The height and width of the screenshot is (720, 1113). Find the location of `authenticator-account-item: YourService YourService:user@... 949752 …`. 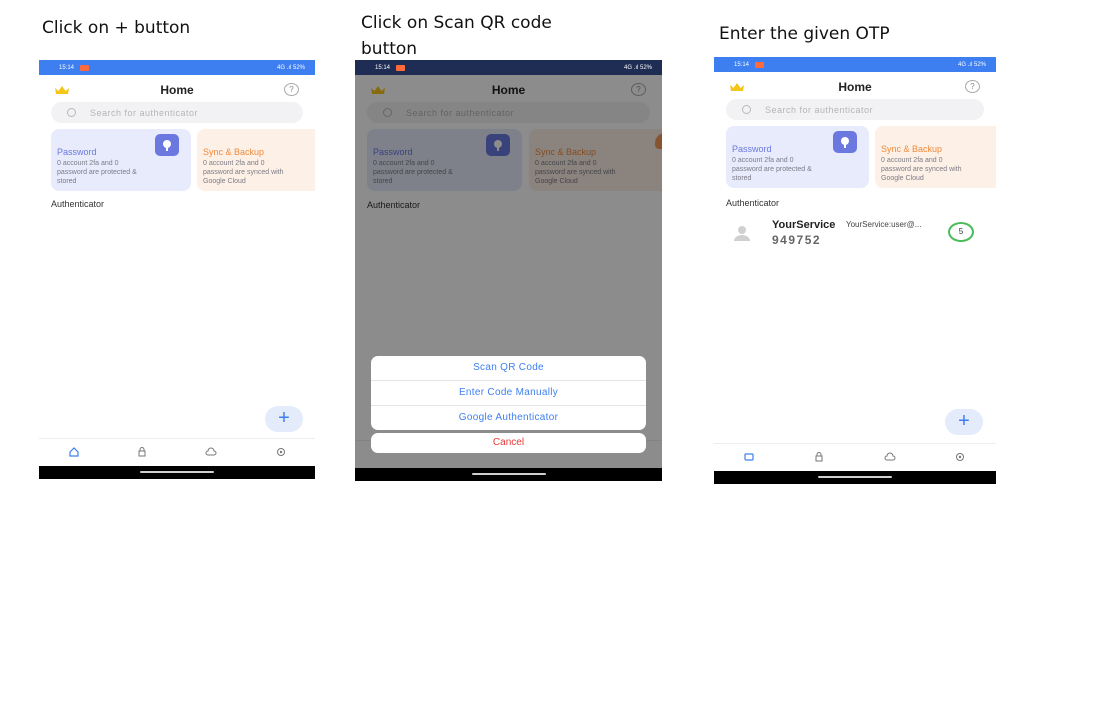

authenticator-account-item: YourService YourService:user@... 949752 … is located at coordinates (855, 233).